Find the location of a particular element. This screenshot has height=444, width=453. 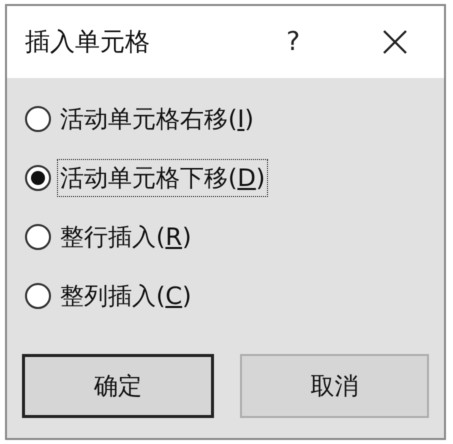

option-label: 活动单元格下移(D) is located at coordinates (162, 178).